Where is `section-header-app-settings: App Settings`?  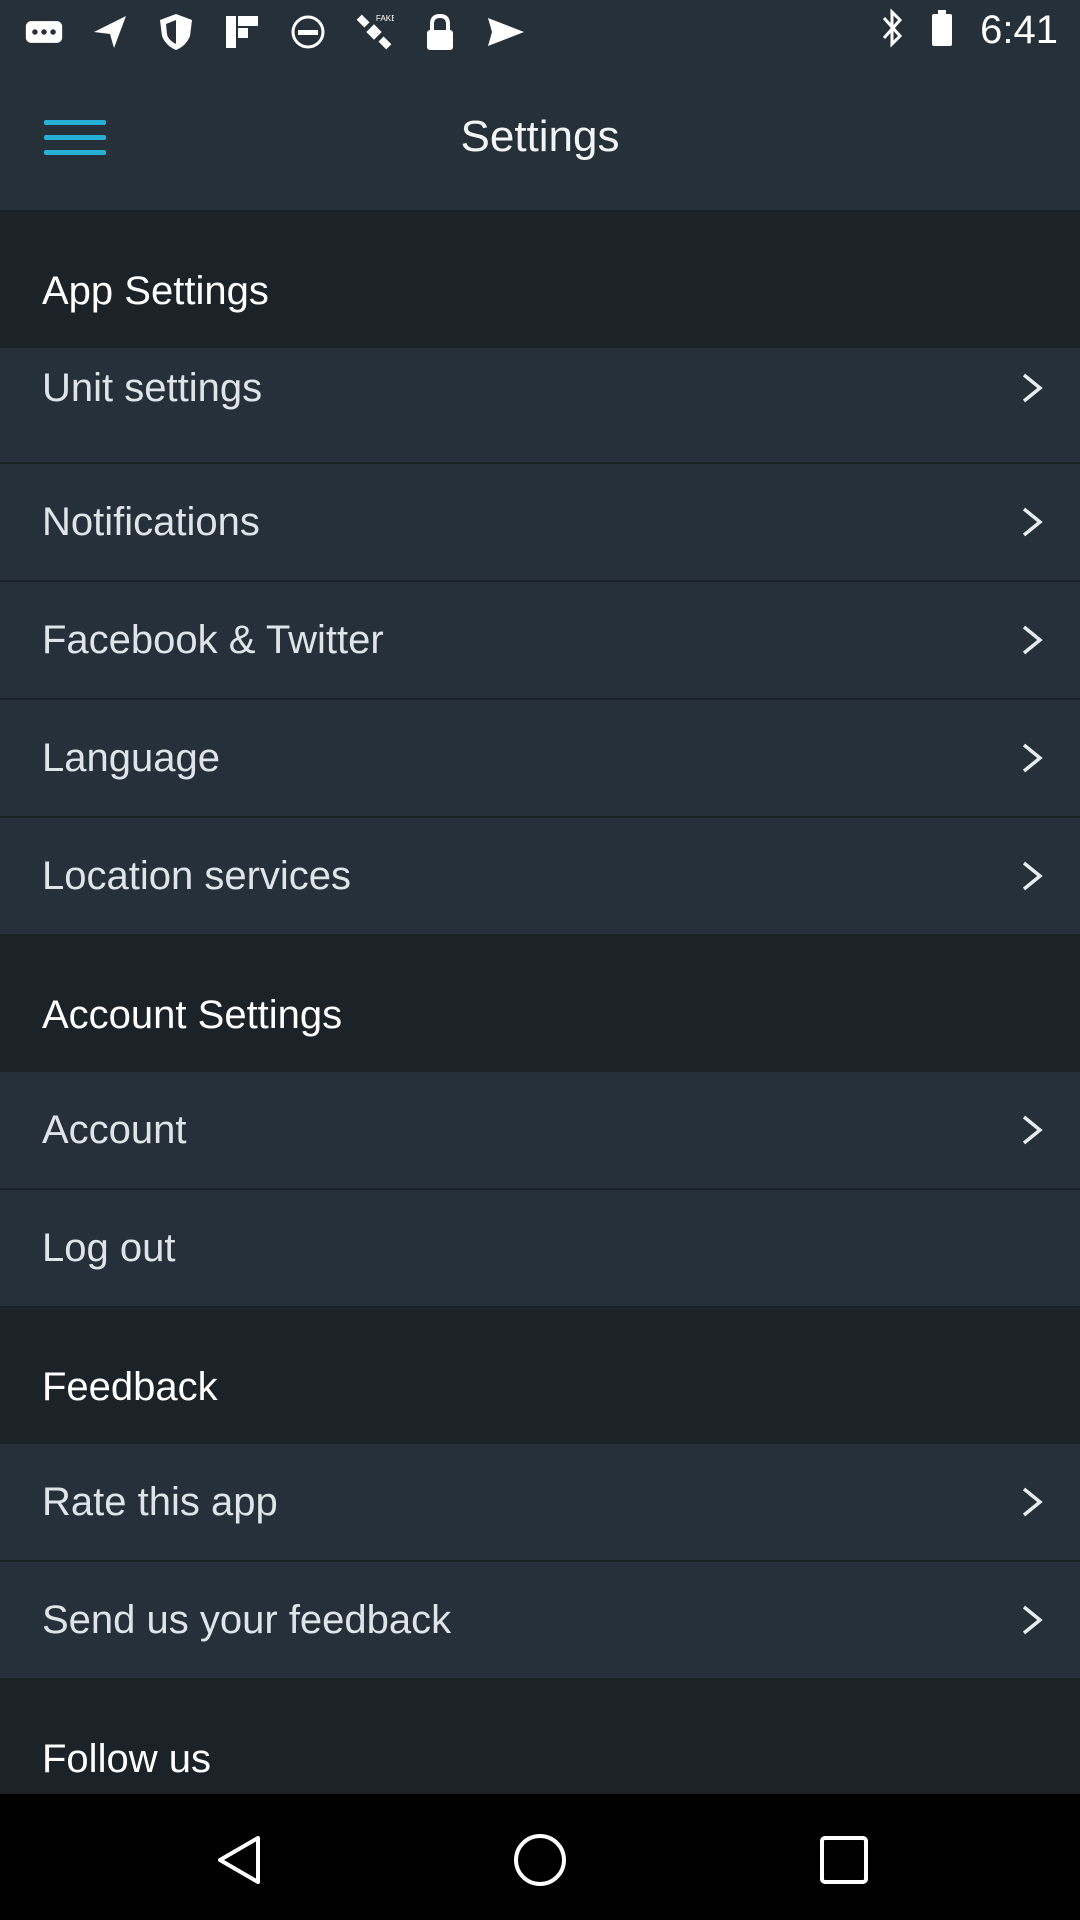
section-header-app-settings: App Settings is located at coordinates (540, 280).